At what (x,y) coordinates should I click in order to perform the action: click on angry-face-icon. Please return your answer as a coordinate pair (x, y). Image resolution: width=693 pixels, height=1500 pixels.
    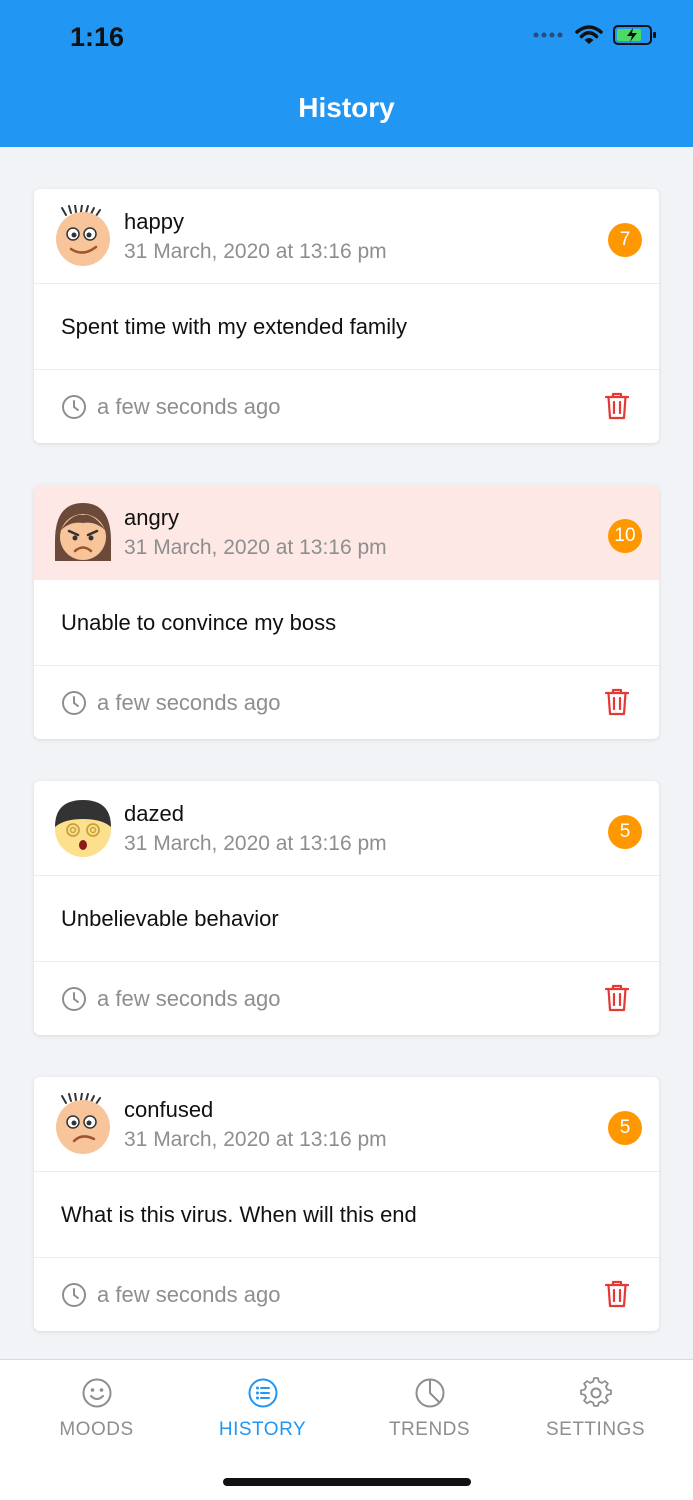
    Looking at the image, I should click on (83, 532).